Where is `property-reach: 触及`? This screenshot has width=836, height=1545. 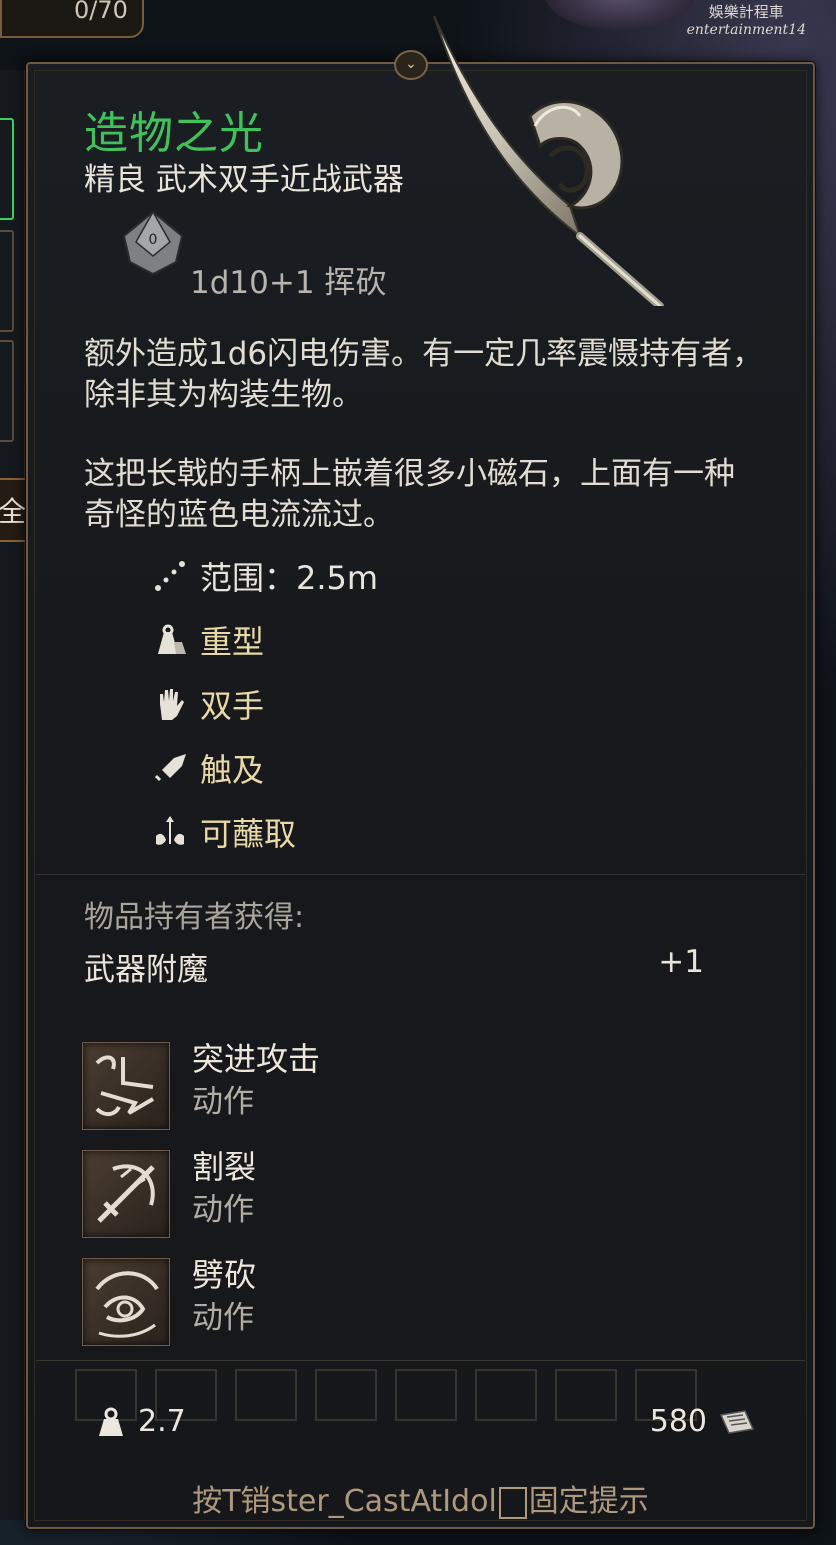
property-reach: 触及 is located at coordinates (264, 768).